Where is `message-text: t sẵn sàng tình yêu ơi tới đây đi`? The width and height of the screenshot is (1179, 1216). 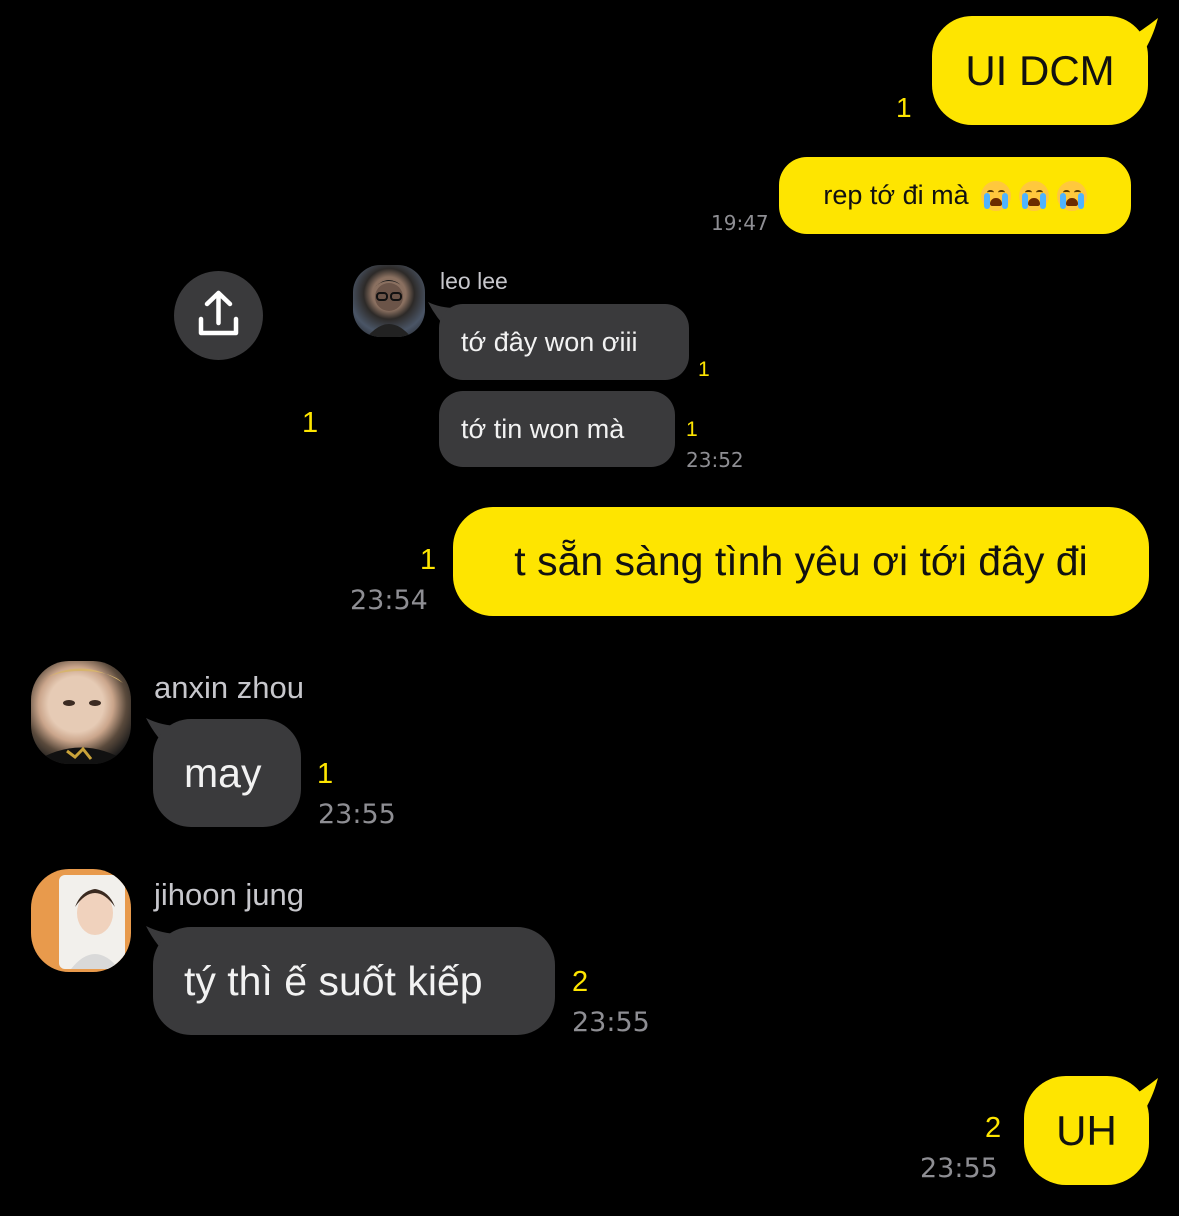
message-text: t sẵn sàng tình yêu ơi tới đây đi is located at coordinates (801, 561).